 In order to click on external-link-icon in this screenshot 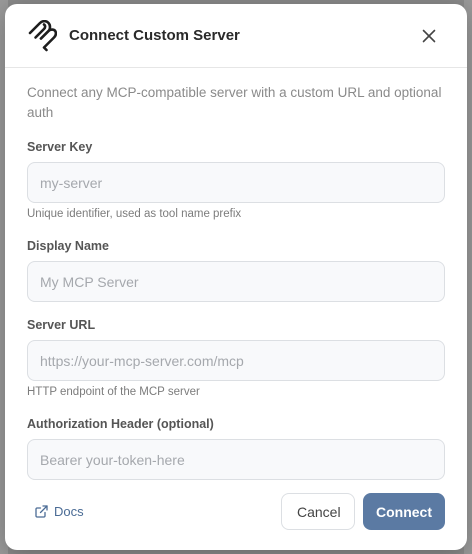, I will do `click(41, 511)`.